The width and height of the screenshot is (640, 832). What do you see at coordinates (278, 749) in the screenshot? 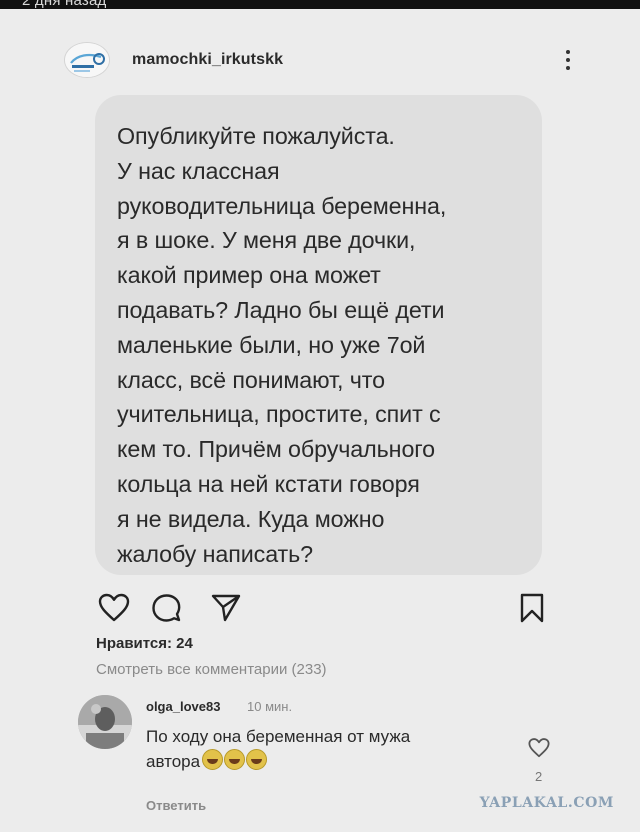
I see `comment-text: По ходу она беременная от мужа автора` at bounding box center [278, 749].